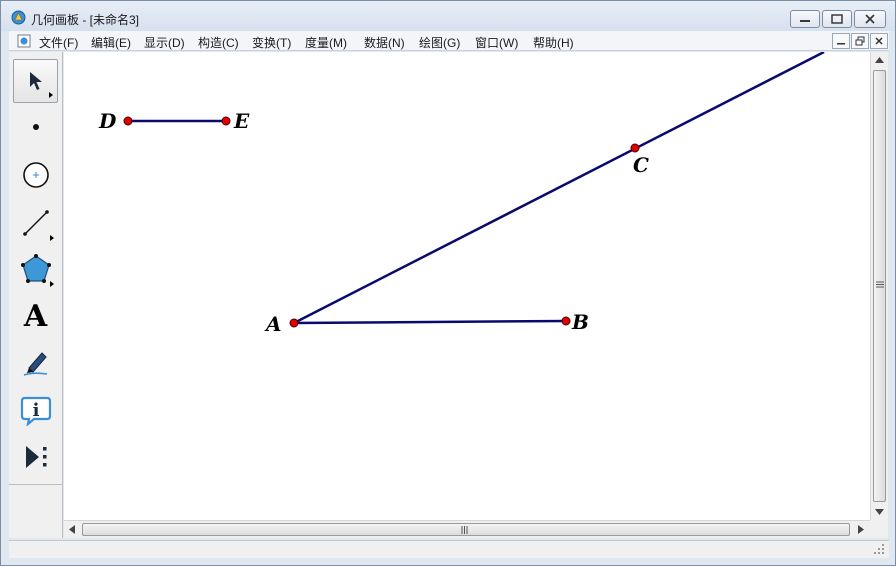  I want to click on label-E: E, so click(241, 121).